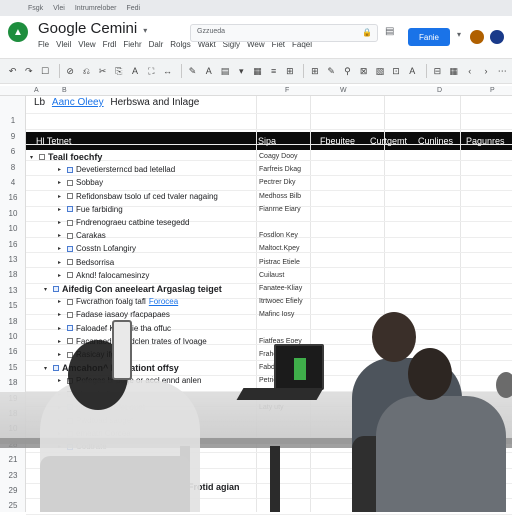  What do you see at coordinates (88, 354) in the screenshot?
I see `table-row: ▸ Rasicay ifgs` at bounding box center [88, 354].